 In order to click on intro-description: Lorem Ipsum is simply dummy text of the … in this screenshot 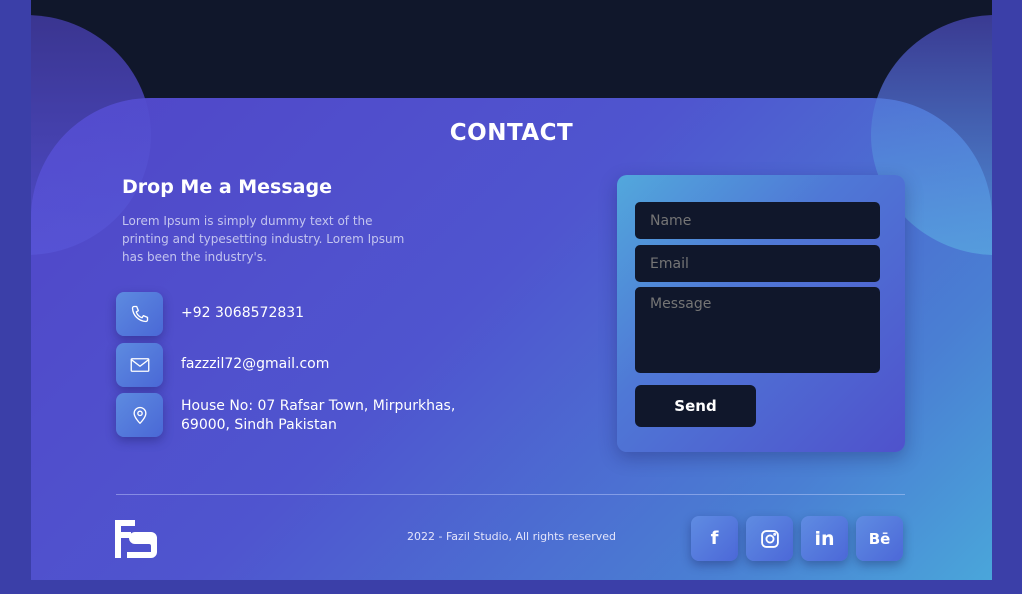, I will do `click(263, 239)`.